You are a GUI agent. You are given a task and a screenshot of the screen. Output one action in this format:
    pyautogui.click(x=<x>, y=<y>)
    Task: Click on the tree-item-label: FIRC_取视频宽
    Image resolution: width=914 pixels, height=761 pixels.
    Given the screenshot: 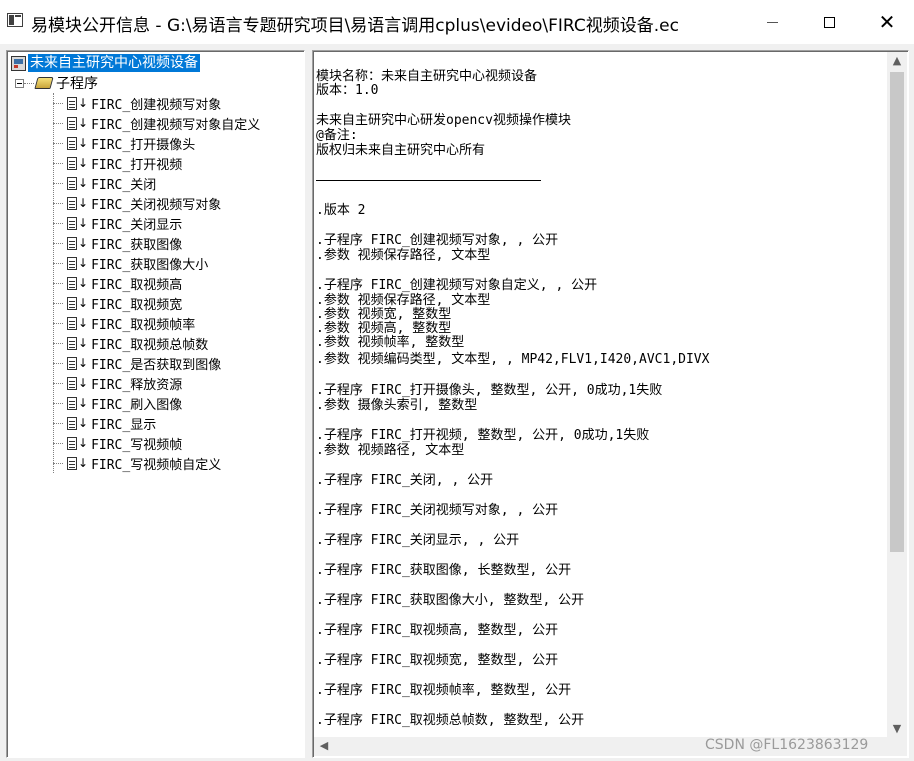 What is the action you would take?
    pyautogui.click(x=137, y=305)
    